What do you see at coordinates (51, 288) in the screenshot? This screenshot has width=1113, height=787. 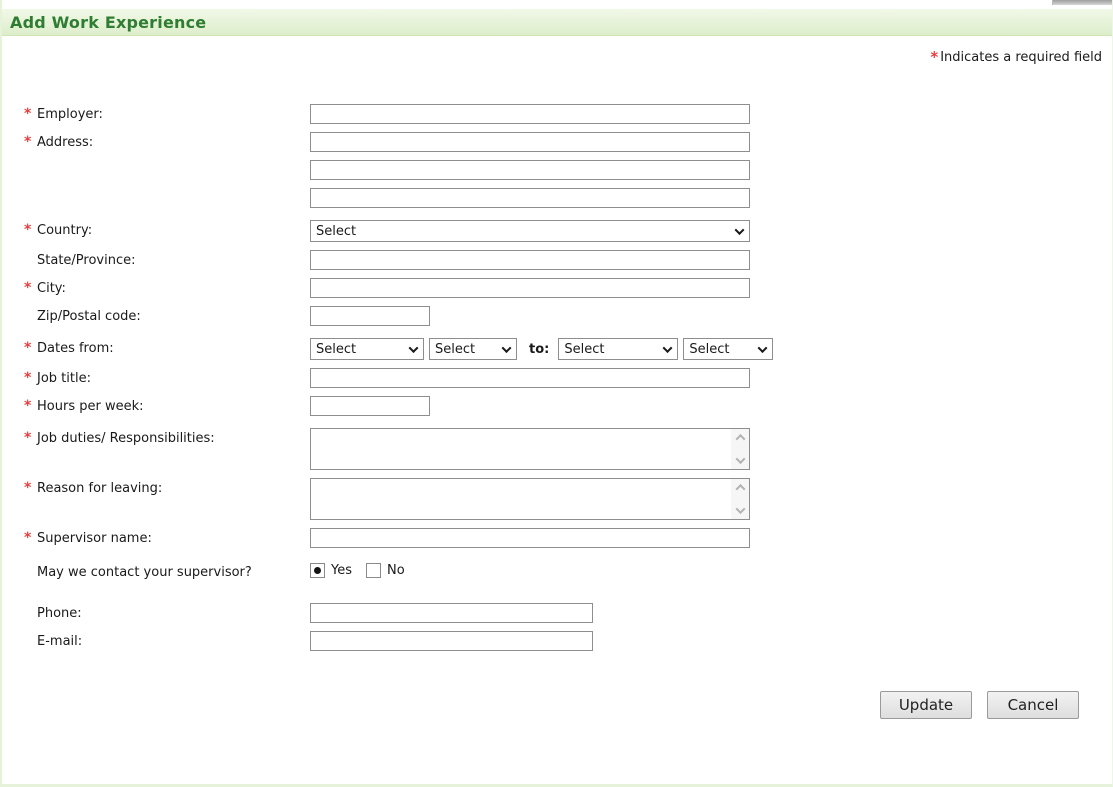 I see `city-label: City:` at bounding box center [51, 288].